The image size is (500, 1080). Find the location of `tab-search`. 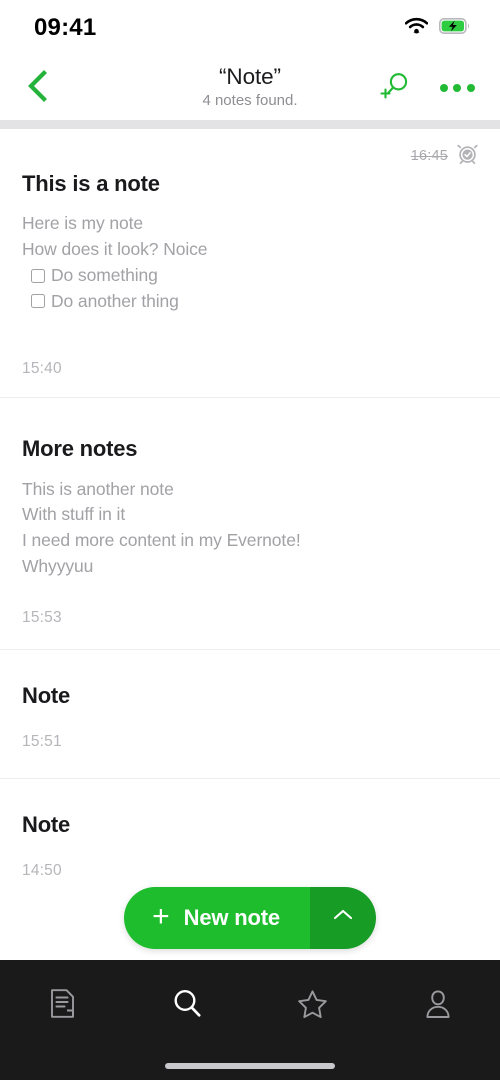

tab-search is located at coordinates (187, 1006).